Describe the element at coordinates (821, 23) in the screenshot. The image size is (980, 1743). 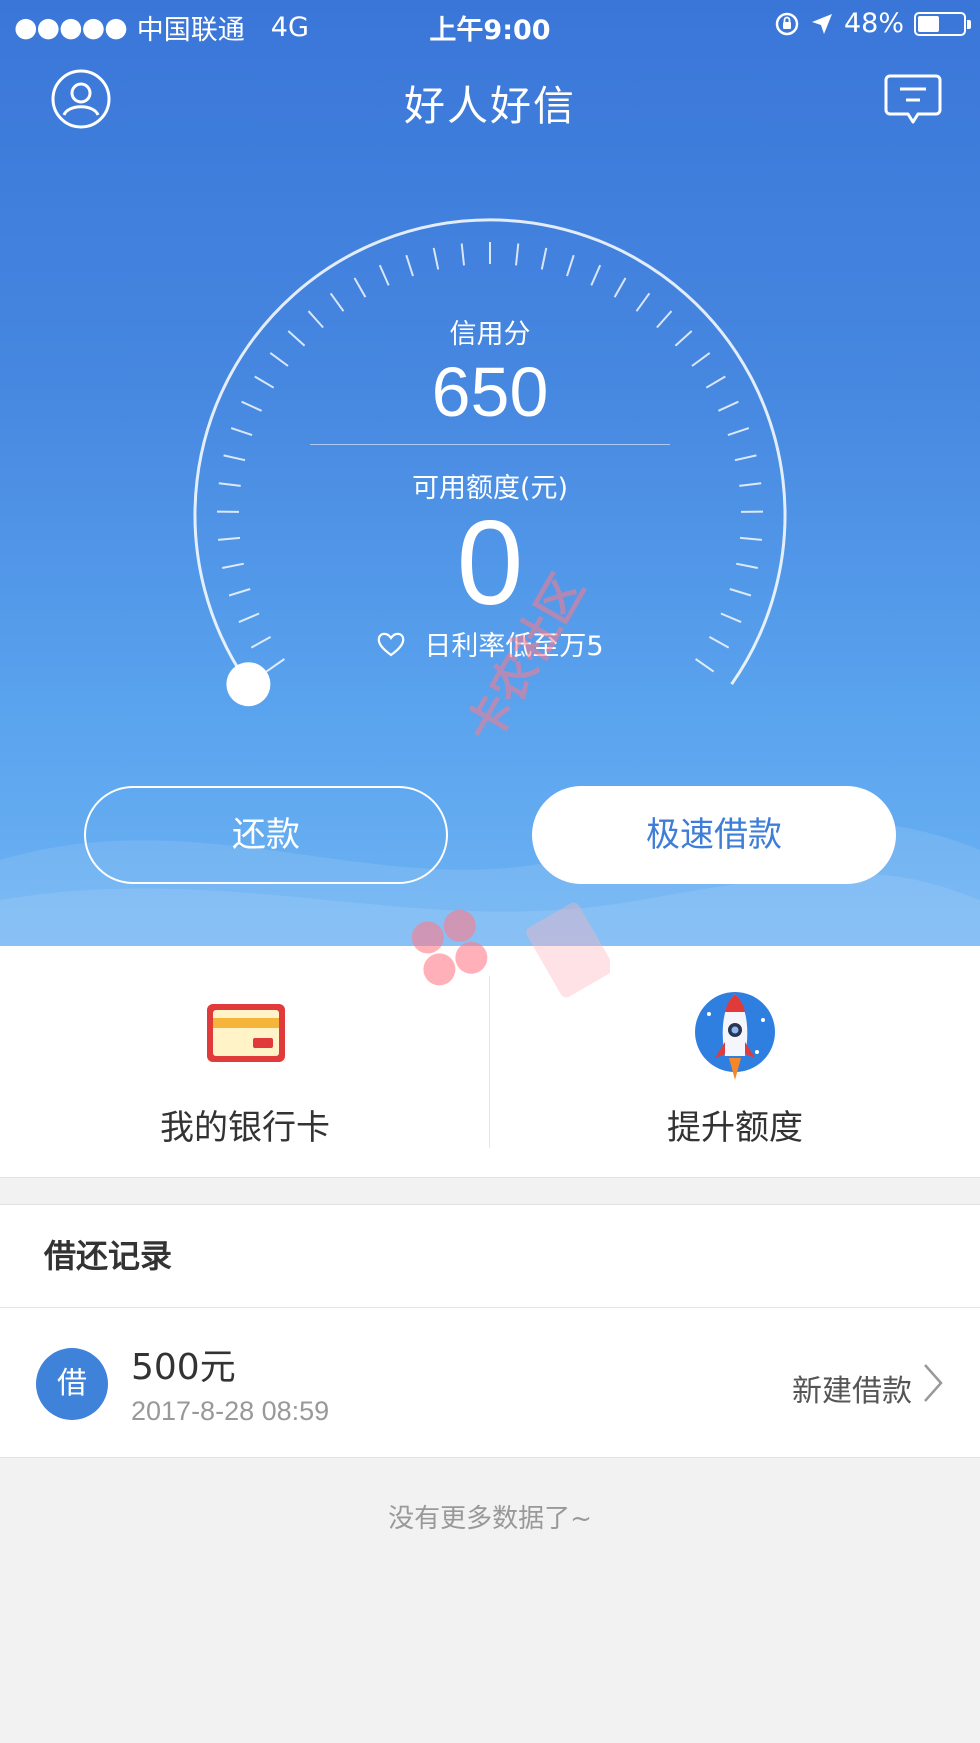
I see `location-arrow-icon` at that location.